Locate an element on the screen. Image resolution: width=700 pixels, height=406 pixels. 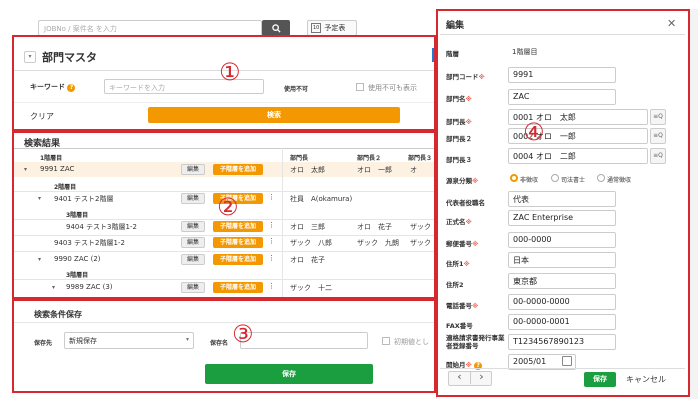
job-search-input: JOBNo / 案件名 を入力 is located at coordinates (150, 28).